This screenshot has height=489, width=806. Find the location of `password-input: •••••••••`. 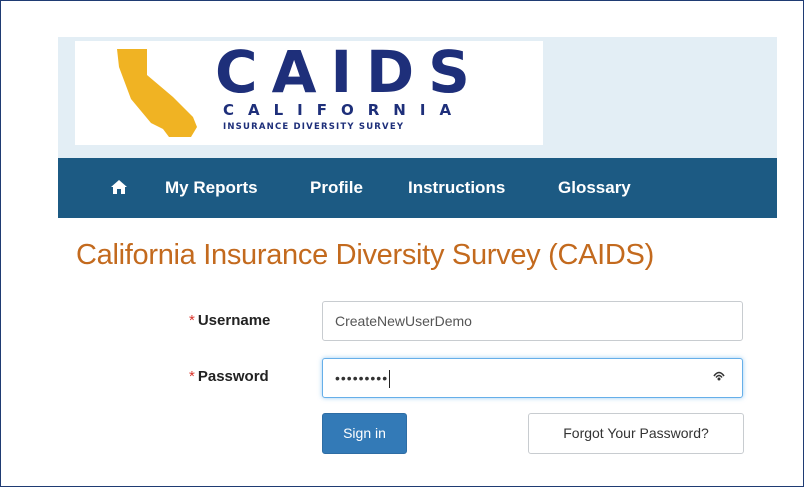

password-input: ••••••••• is located at coordinates (532, 378).